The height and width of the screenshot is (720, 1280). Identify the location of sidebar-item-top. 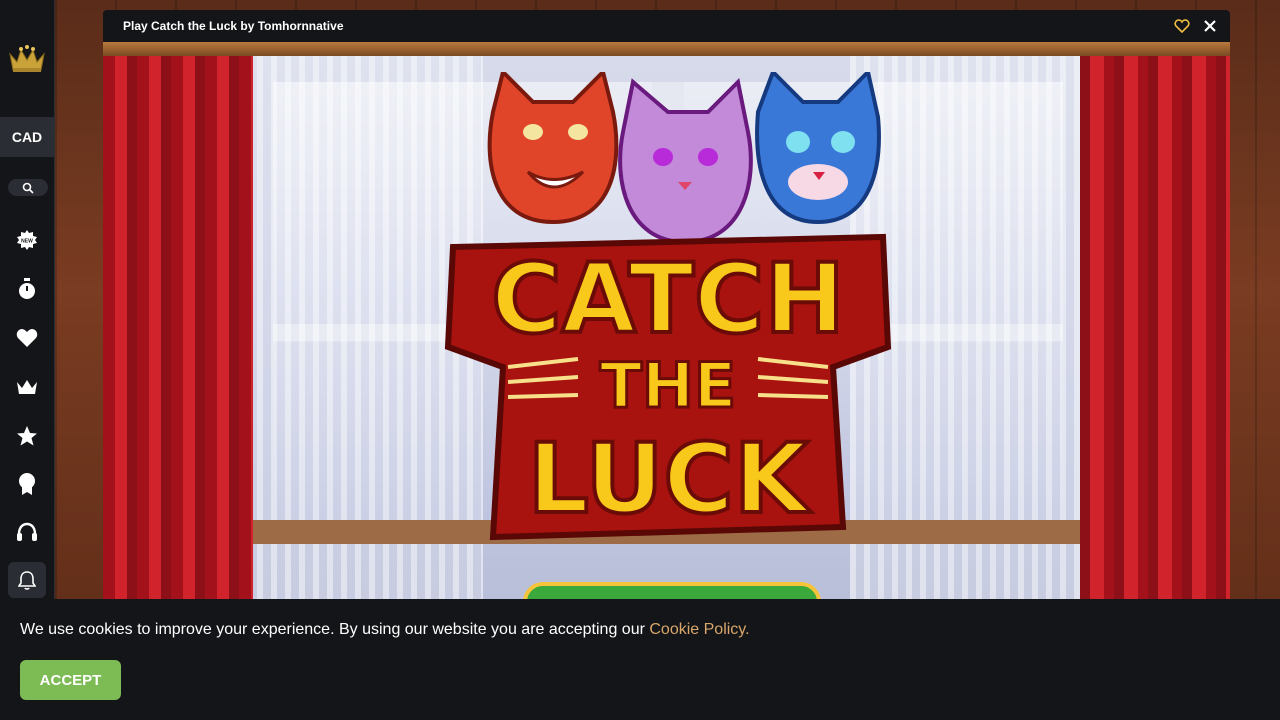
(27, 436).